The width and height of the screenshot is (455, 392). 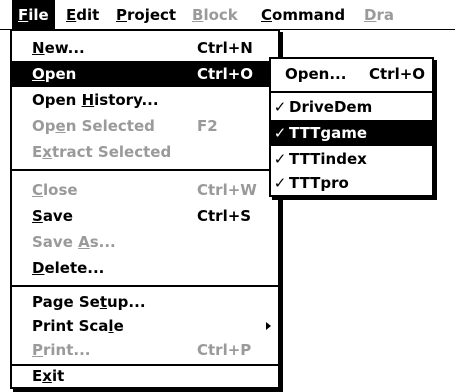 I want to click on submenu-arrow-icon, so click(x=268, y=326).